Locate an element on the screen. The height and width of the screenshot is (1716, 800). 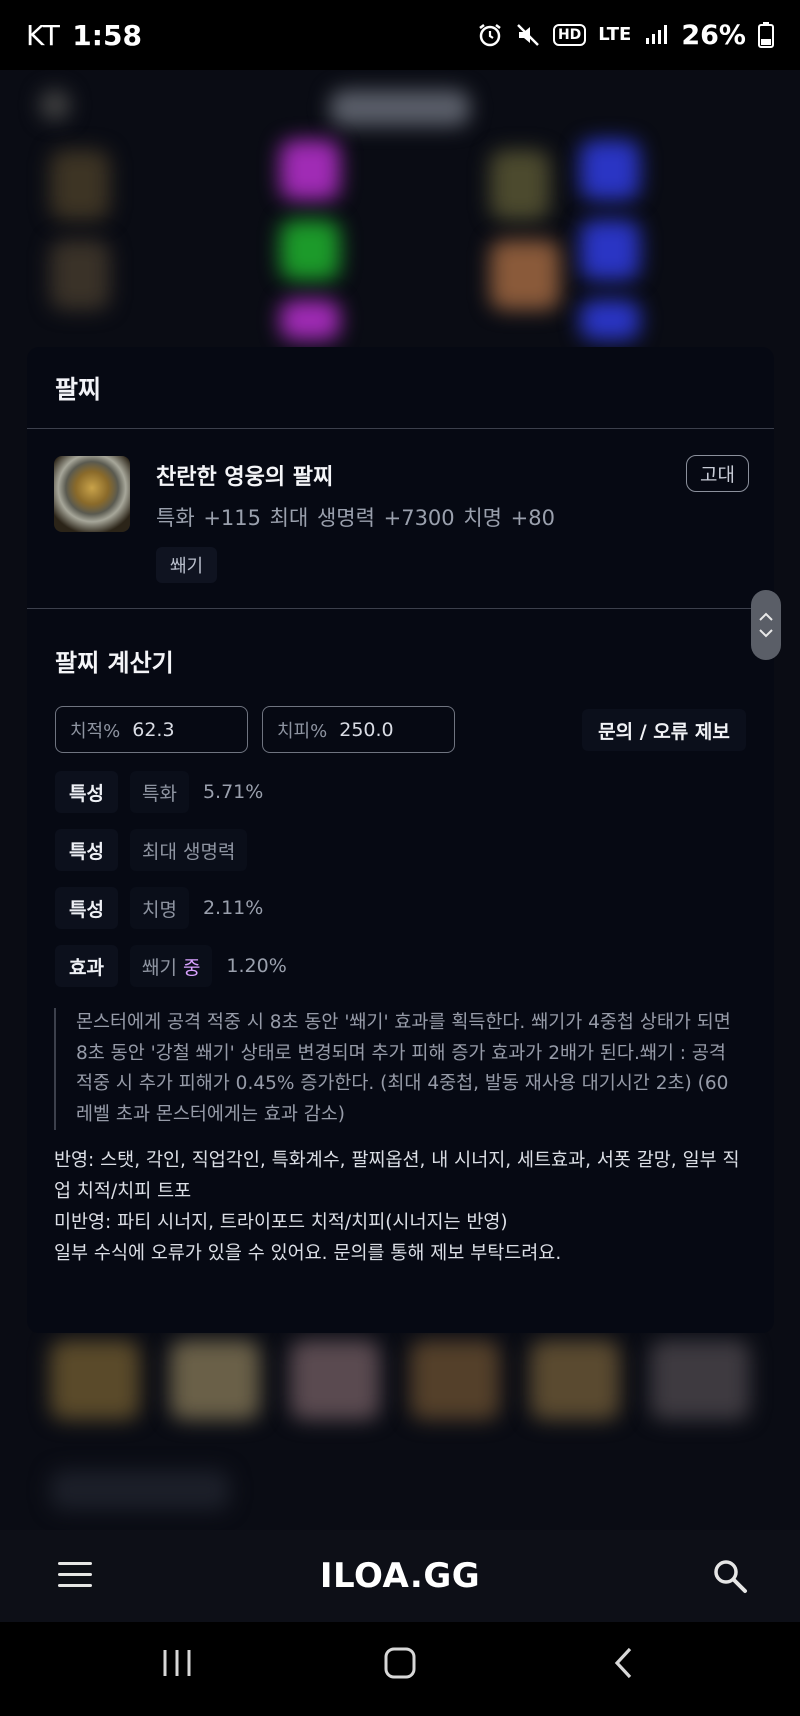
stat-row: 특성 치명 2.11% is located at coordinates (159, 908).